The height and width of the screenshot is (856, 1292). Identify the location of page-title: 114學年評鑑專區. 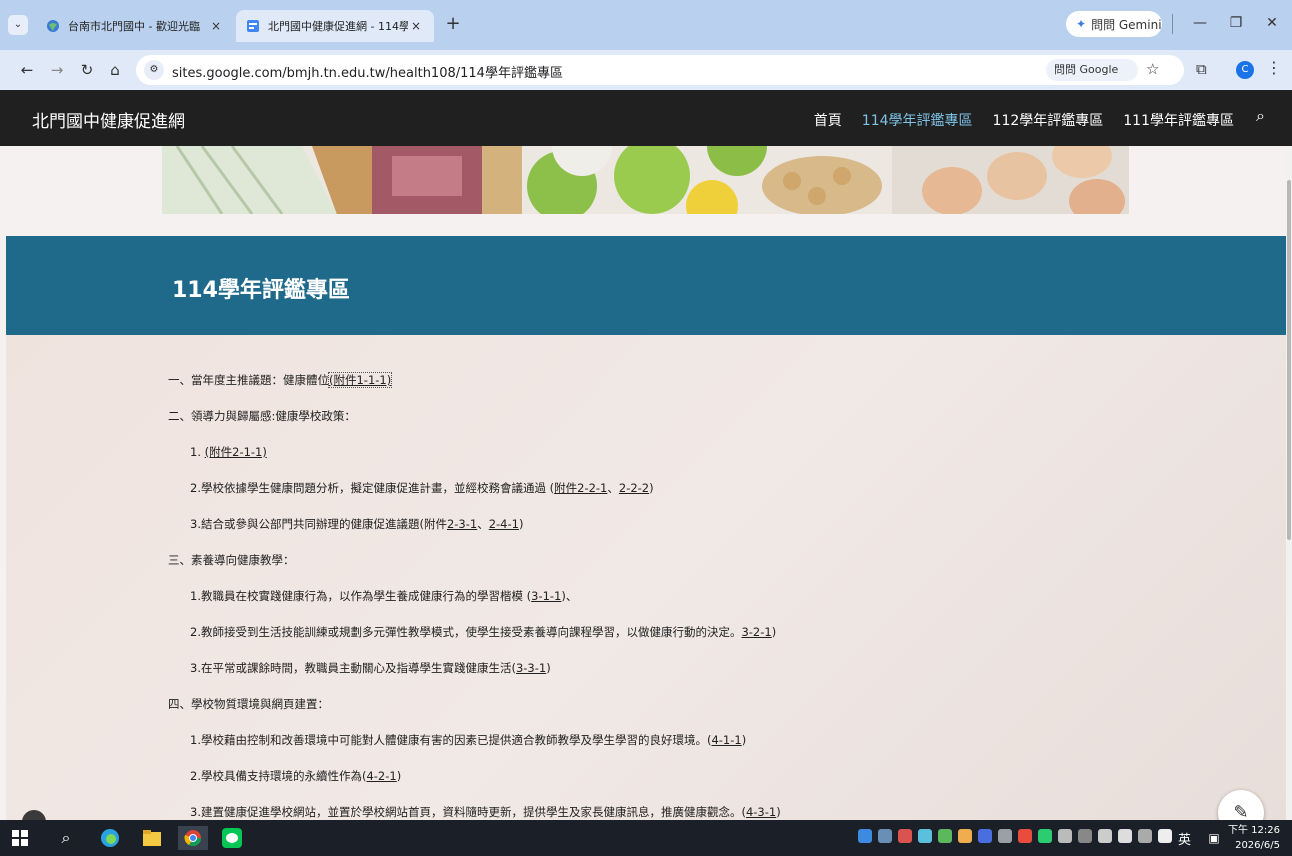
(261, 290).